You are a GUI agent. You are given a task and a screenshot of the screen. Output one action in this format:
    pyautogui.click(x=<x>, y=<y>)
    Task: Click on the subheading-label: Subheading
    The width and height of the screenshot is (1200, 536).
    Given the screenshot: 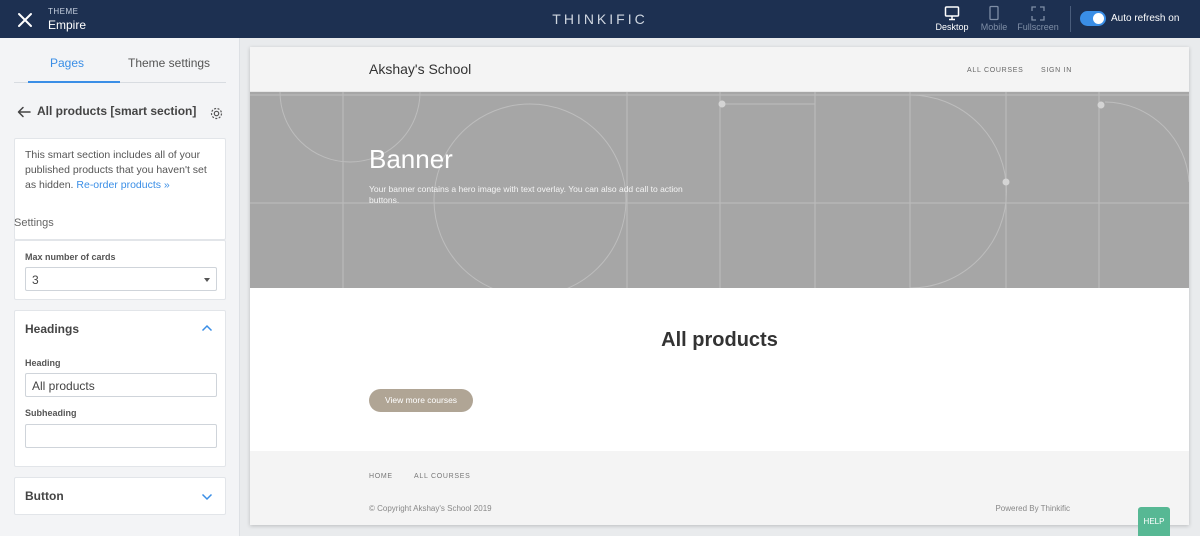 What is the action you would take?
    pyautogui.click(x=51, y=413)
    